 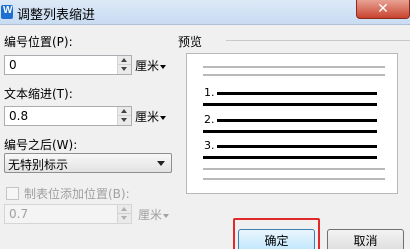 I want to click on close-icon: ✕, so click(x=383, y=9).